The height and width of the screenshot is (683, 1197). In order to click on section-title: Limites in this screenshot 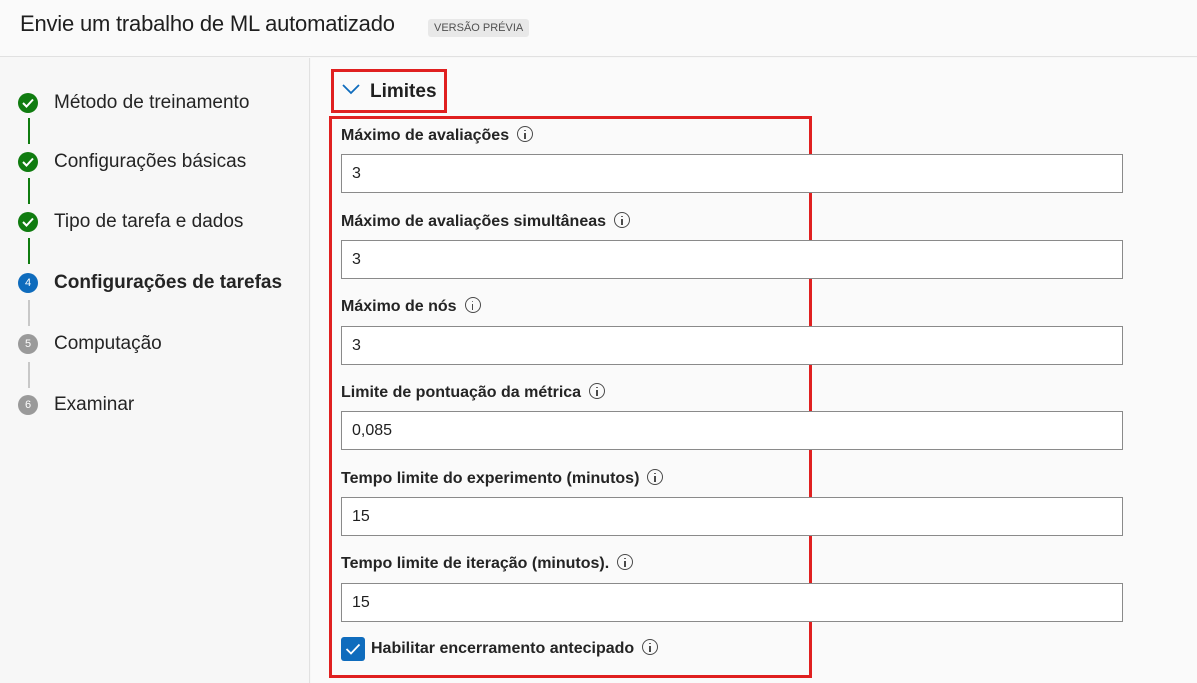, I will do `click(403, 91)`.